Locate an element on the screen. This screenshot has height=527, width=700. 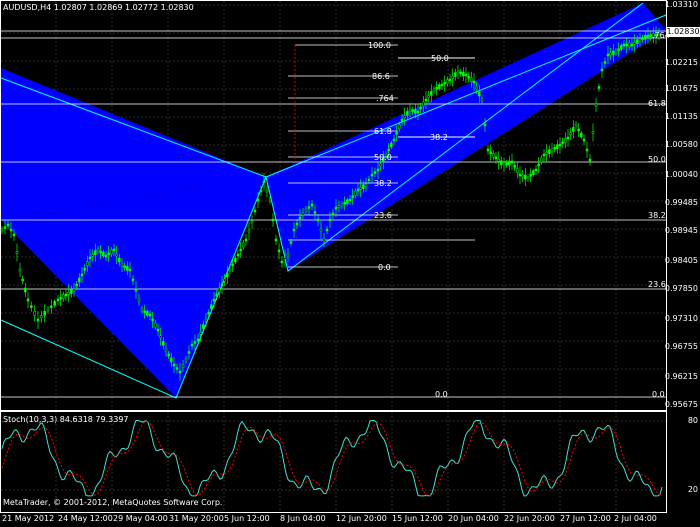
time-axis-label: 24 May 12:00 is located at coordinates (85, 518).